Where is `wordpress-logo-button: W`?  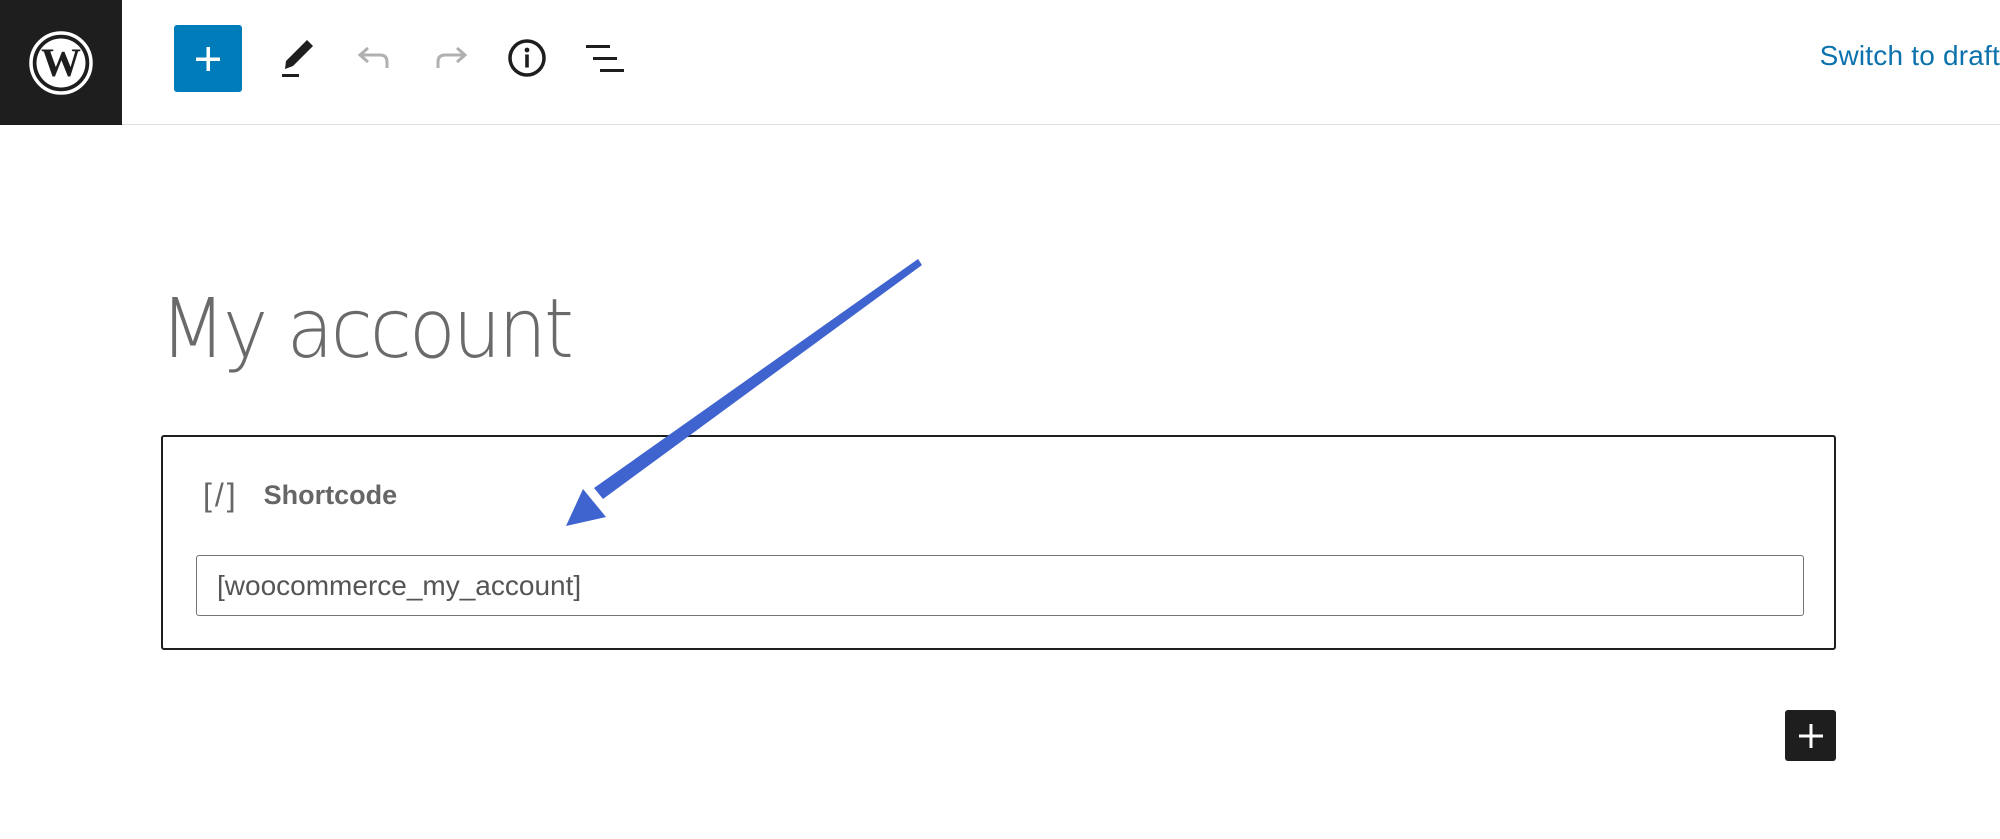
wordpress-logo-button: W is located at coordinates (61, 62).